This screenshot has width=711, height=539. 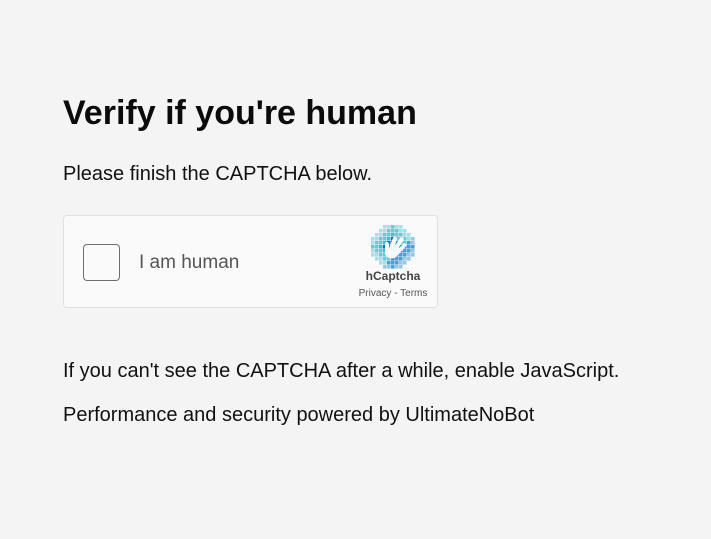 I want to click on hcaptcha-hand-icon, so click(x=393, y=247).